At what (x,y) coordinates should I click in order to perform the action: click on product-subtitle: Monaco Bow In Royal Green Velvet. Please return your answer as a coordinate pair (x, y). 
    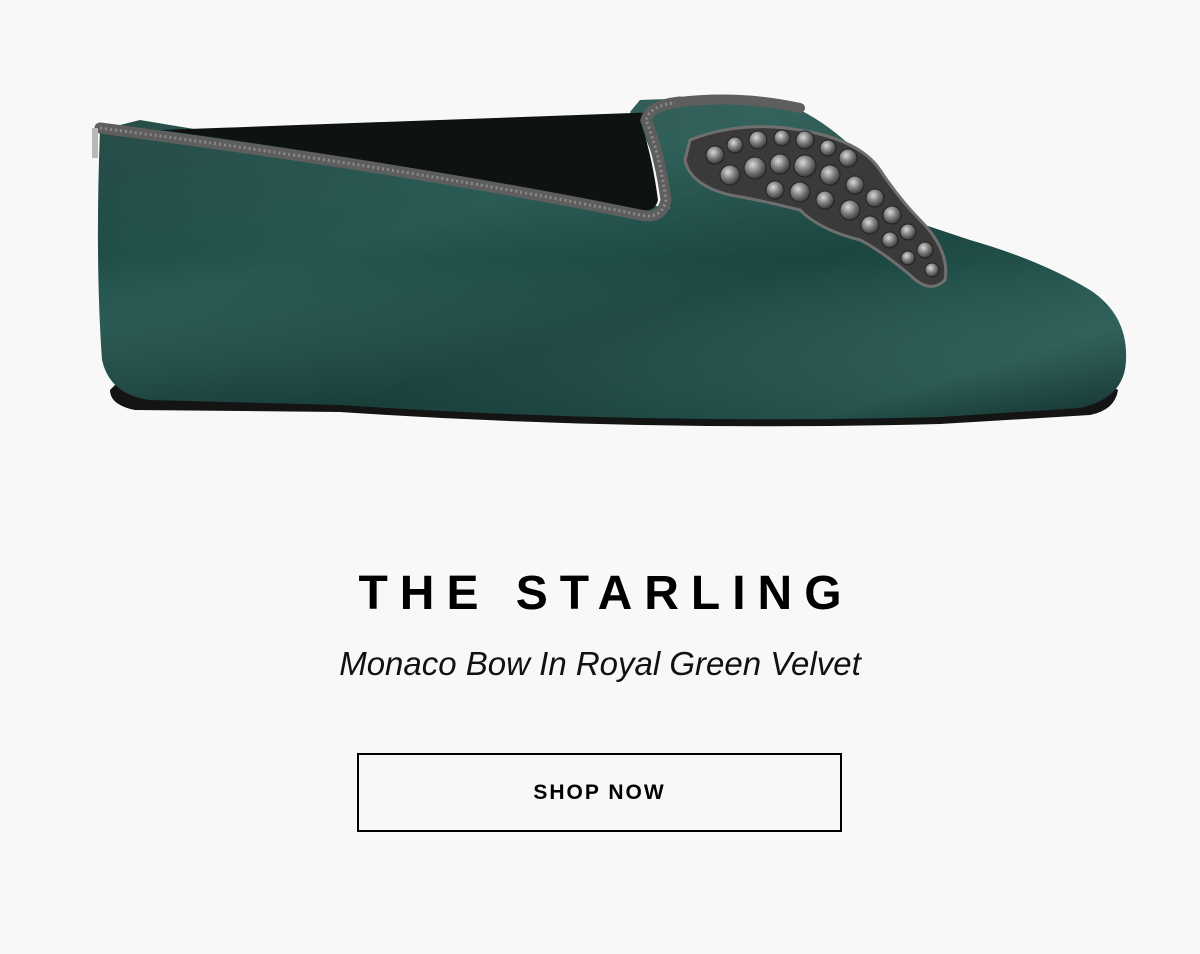
    Looking at the image, I should click on (600, 663).